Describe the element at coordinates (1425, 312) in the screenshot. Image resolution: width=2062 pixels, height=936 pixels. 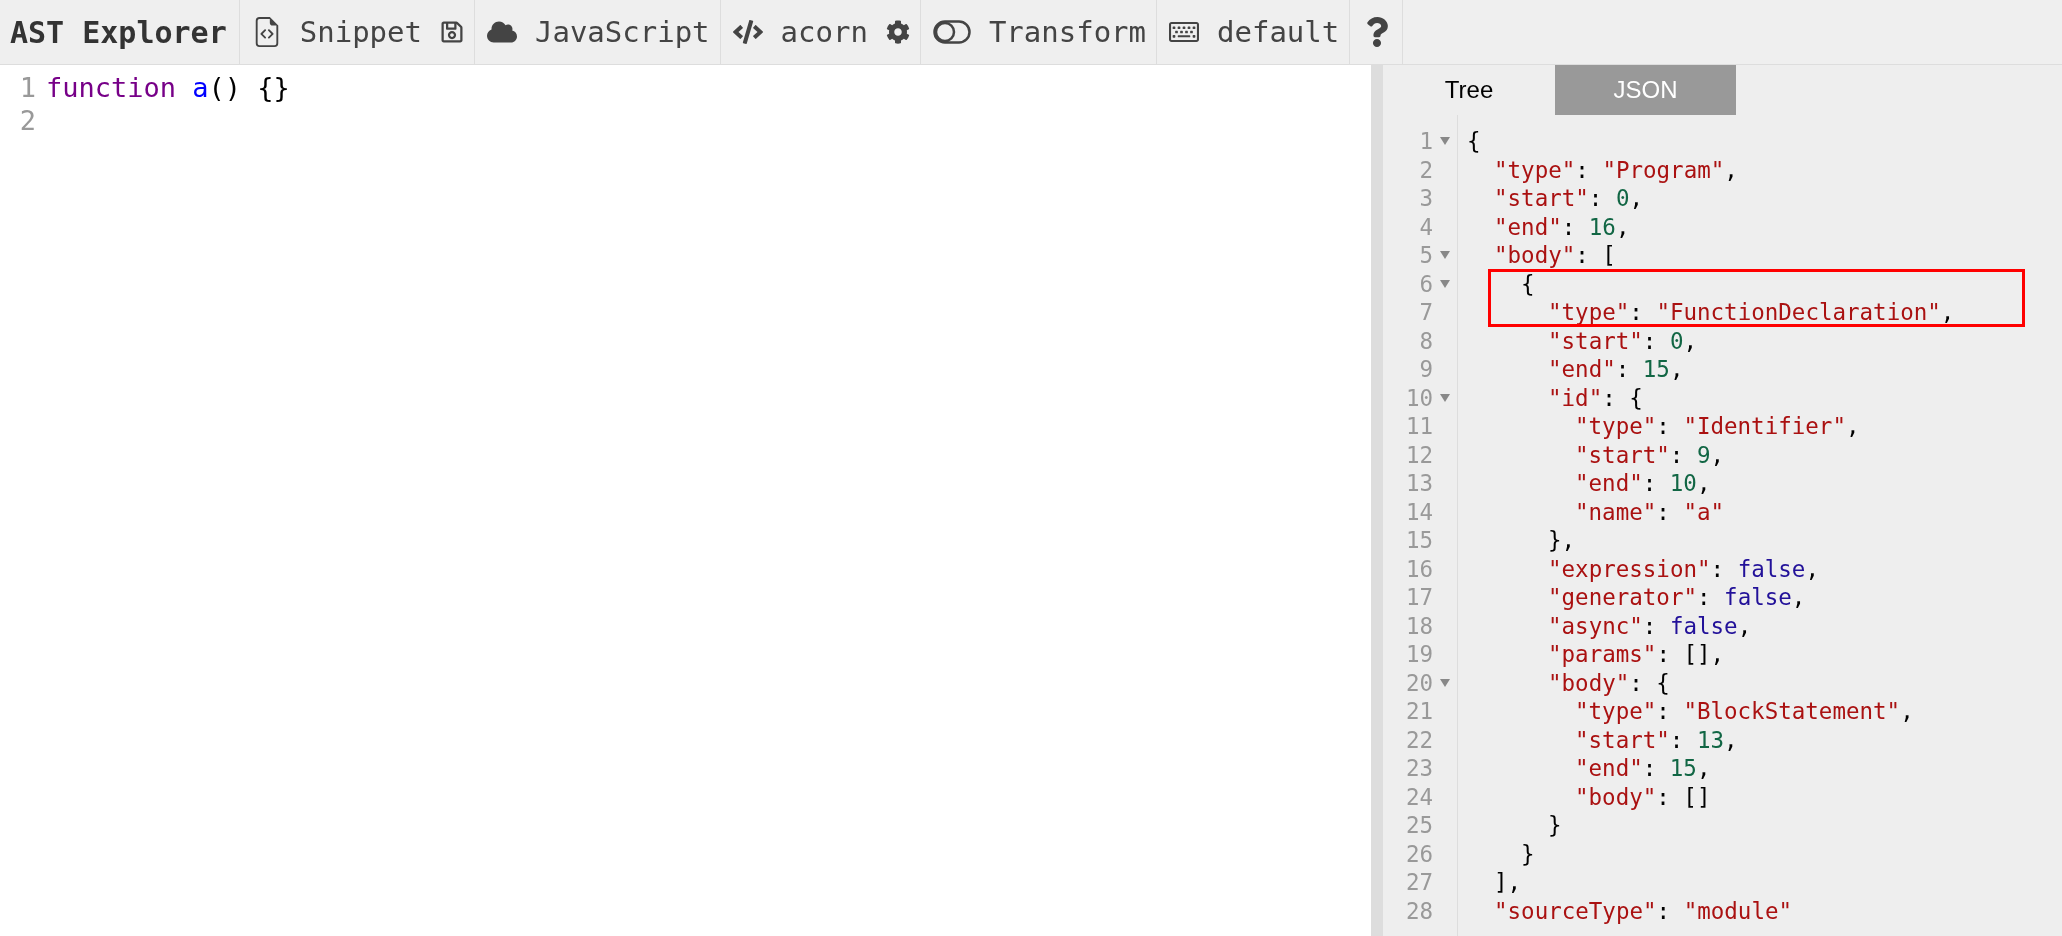
I see `line-number: 7` at that location.